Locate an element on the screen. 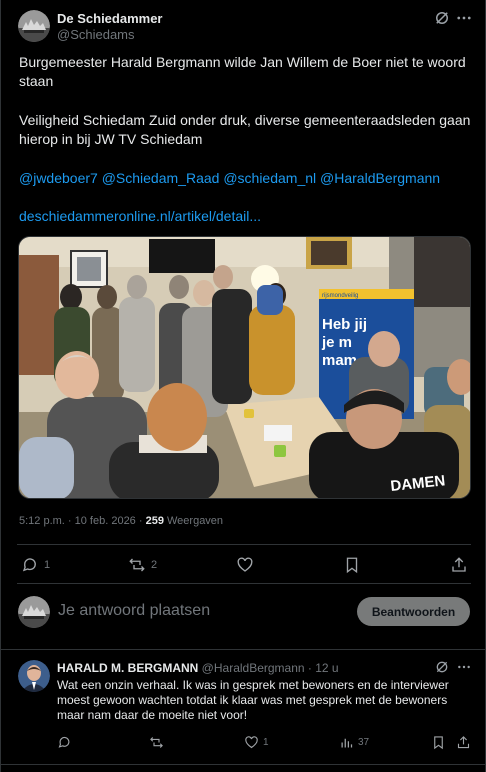 This screenshot has width=486, height=772. post-time: 5:12 p.m. · 10 feb. 2026 · is located at coordinates (82, 521).